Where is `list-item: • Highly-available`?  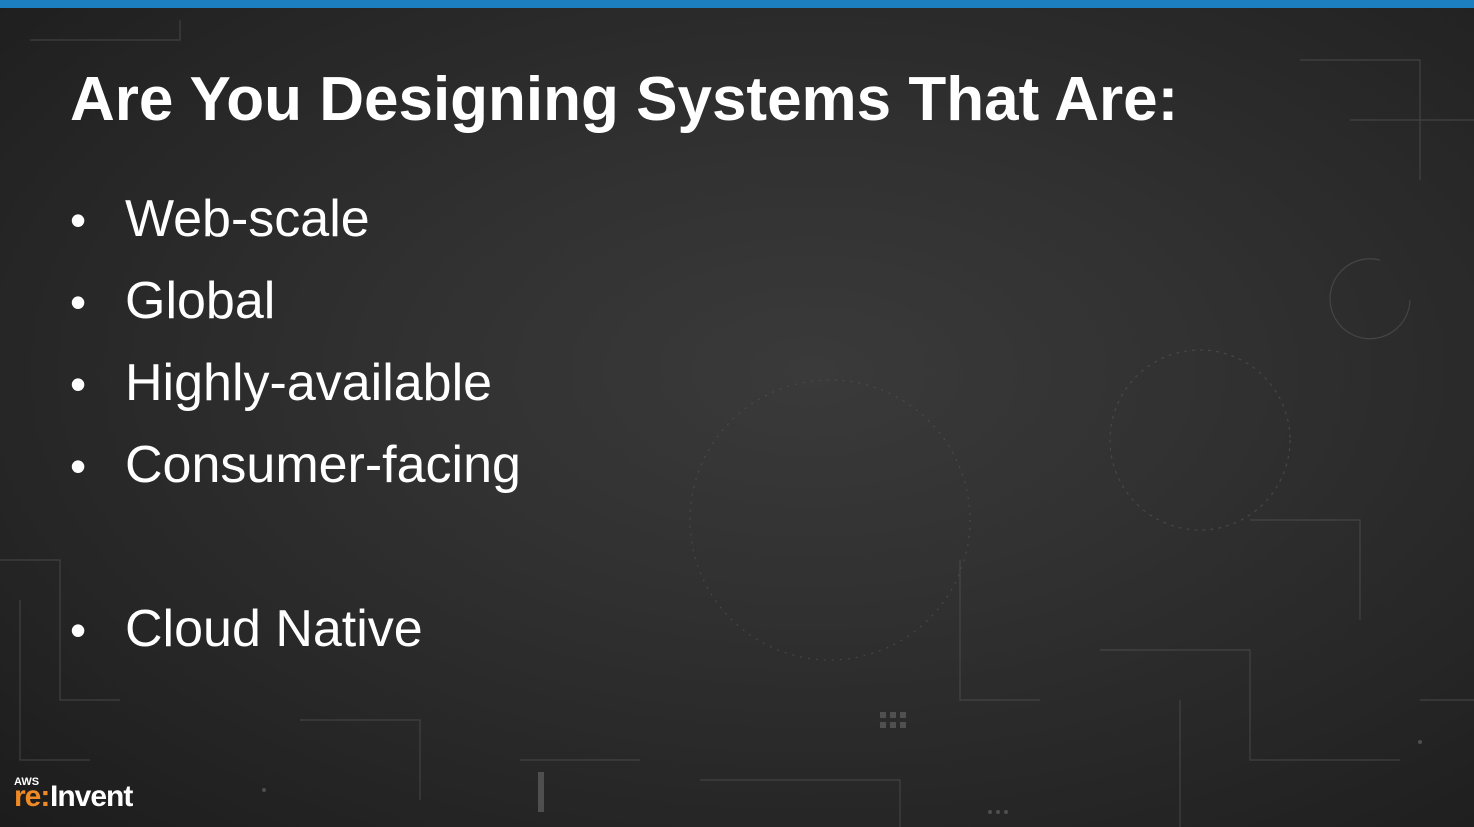 list-item: • Highly-available is located at coordinates (295, 383).